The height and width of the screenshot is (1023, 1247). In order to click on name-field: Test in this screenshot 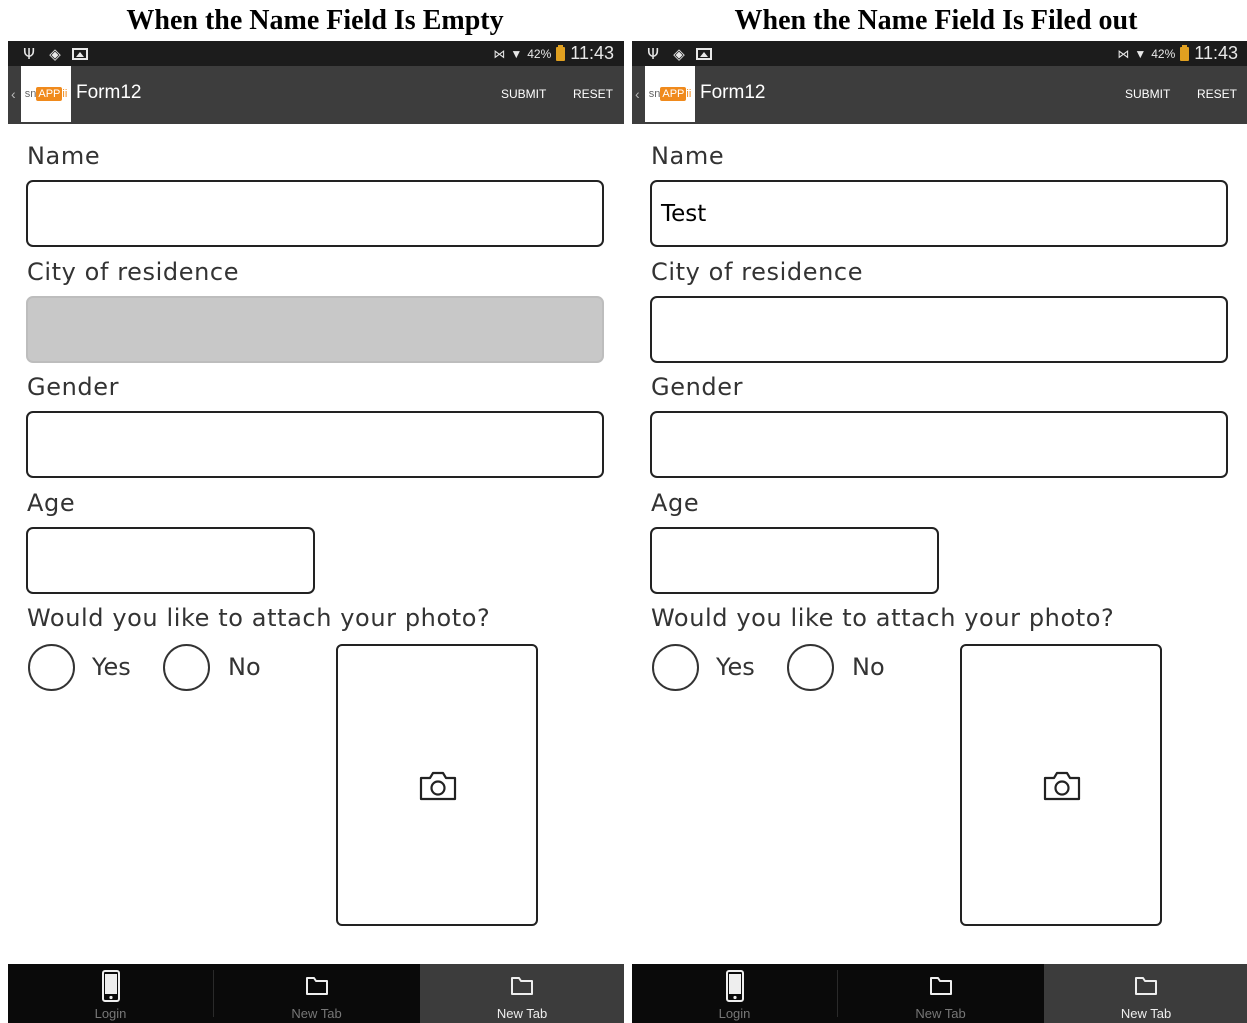, I will do `click(939, 213)`.